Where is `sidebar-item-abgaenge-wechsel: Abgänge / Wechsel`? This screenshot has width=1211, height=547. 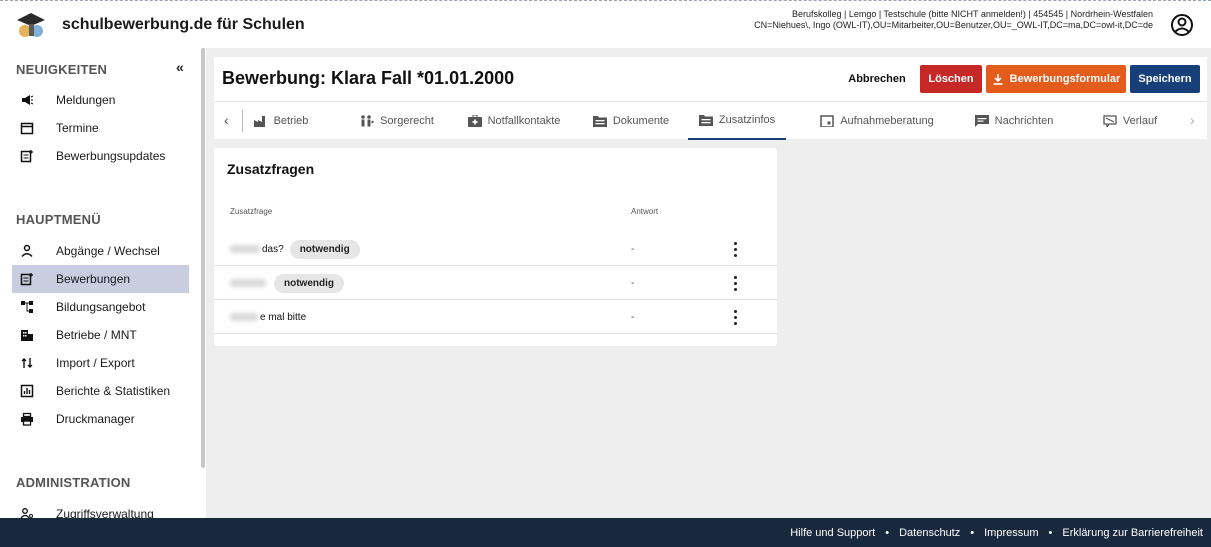 sidebar-item-abgaenge-wechsel: Abgänge / Wechsel is located at coordinates (101, 251).